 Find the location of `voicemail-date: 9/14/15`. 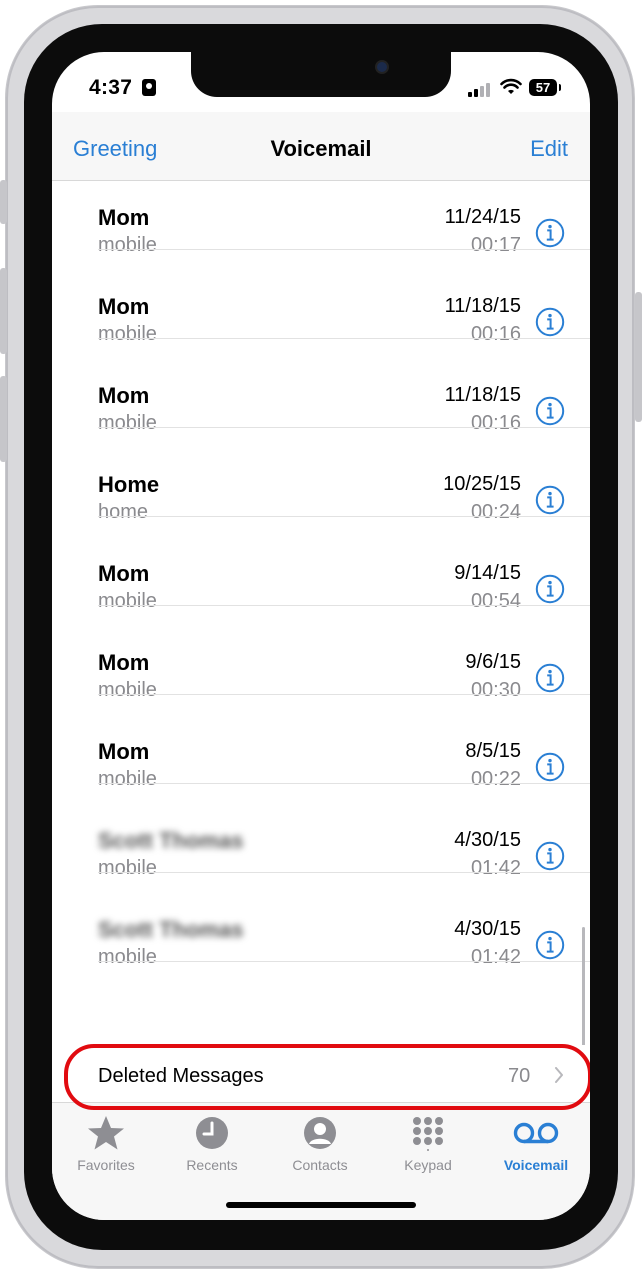

voicemail-date: 9/14/15 is located at coordinates (487, 573).